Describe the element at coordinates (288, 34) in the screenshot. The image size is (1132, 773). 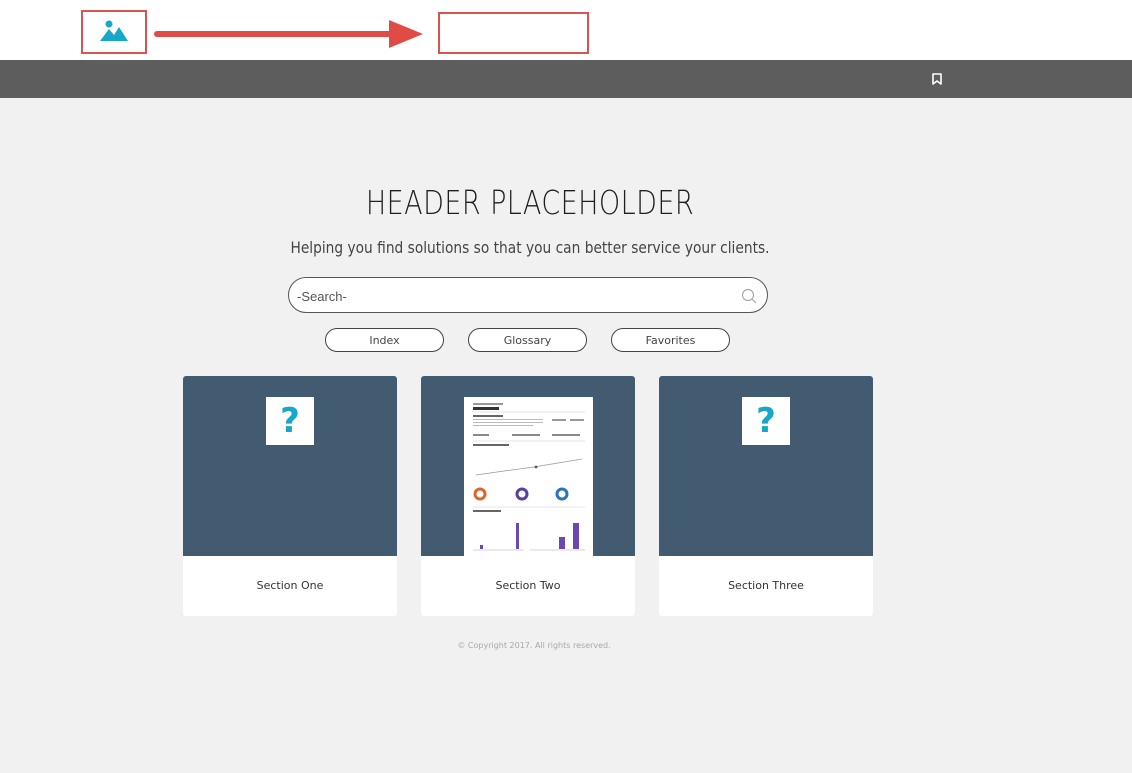
I see `annotation-arrow` at that location.